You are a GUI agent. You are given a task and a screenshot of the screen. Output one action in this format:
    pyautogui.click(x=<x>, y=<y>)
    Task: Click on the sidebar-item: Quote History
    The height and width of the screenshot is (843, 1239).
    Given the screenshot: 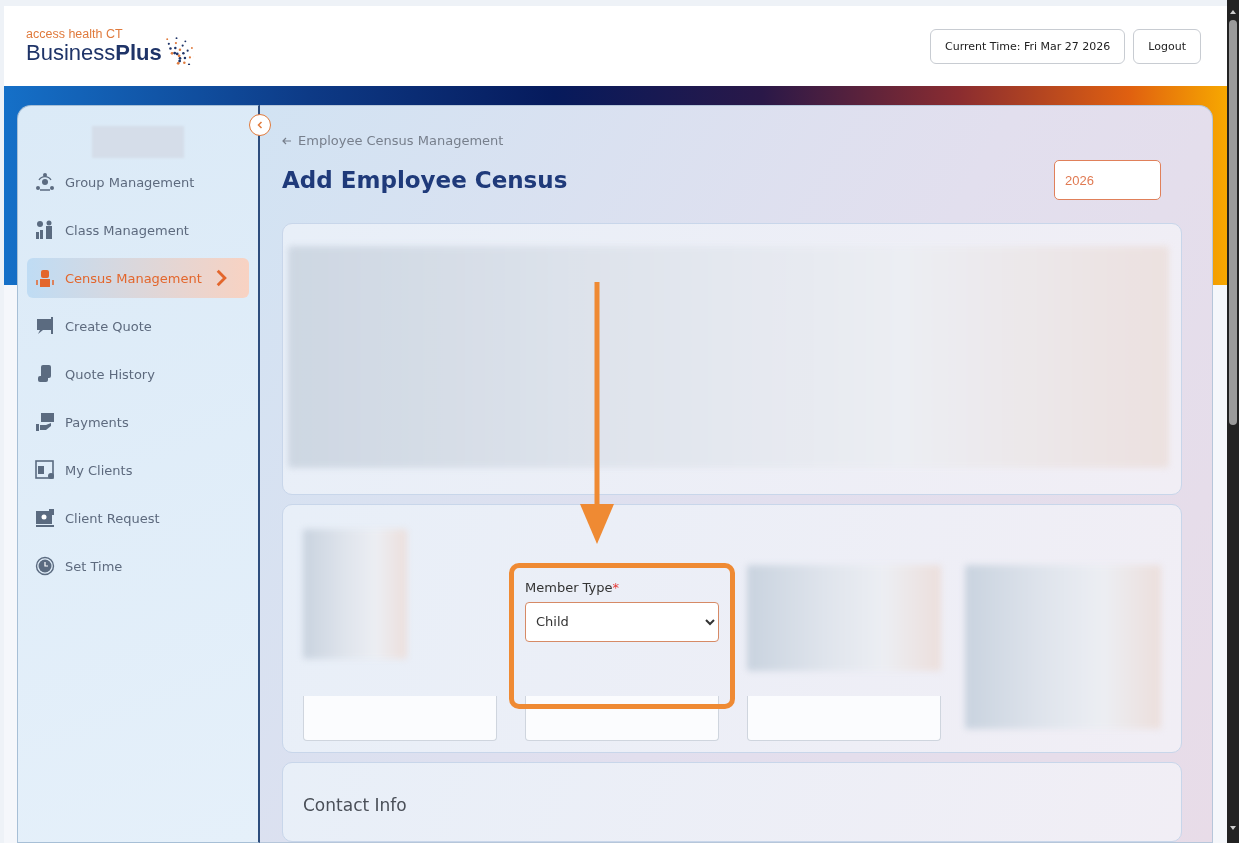 What is the action you would take?
    pyautogui.click(x=138, y=374)
    